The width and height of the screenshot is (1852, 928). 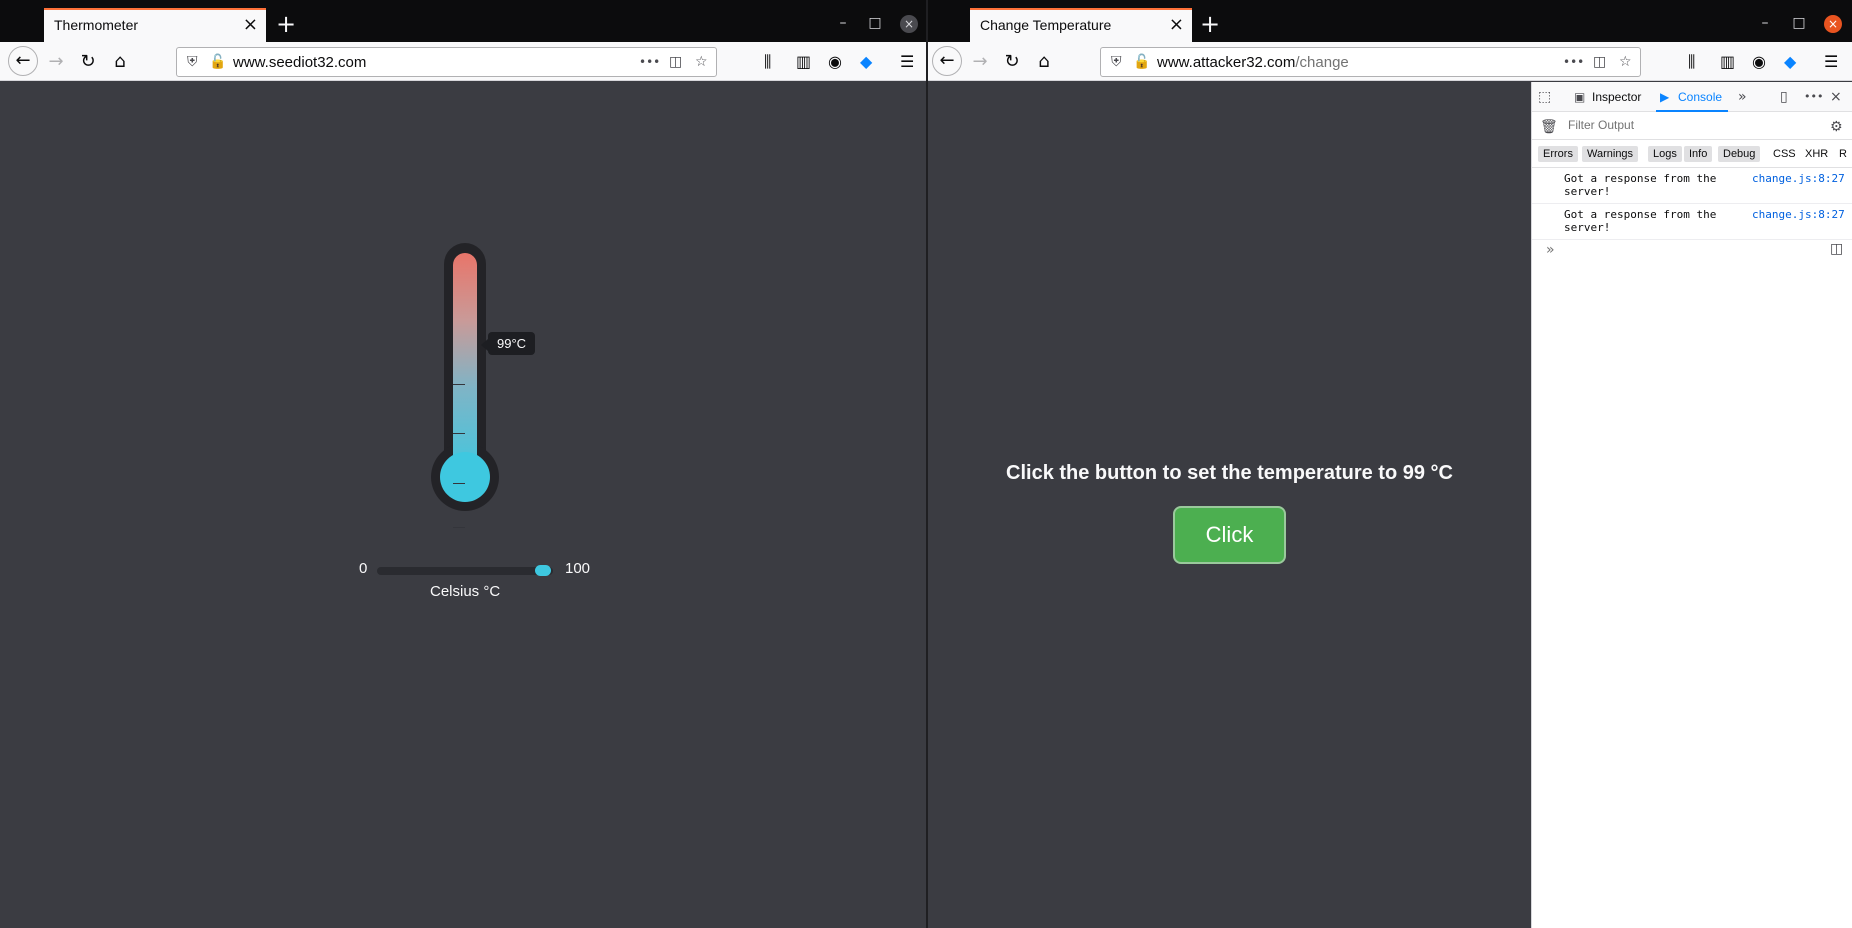 I want to click on tab-inspector: Inspector, so click(x=1616, y=97).